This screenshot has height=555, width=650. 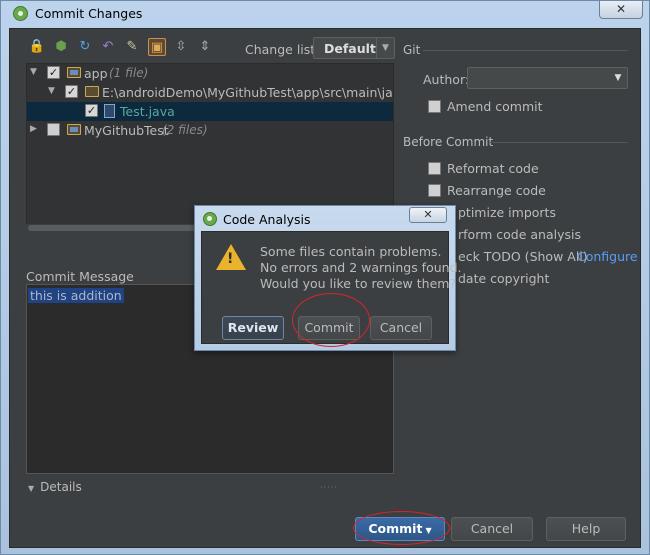 What do you see at coordinates (329, 487) in the screenshot?
I see `splitter-grip-icon: ·····` at bounding box center [329, 487].